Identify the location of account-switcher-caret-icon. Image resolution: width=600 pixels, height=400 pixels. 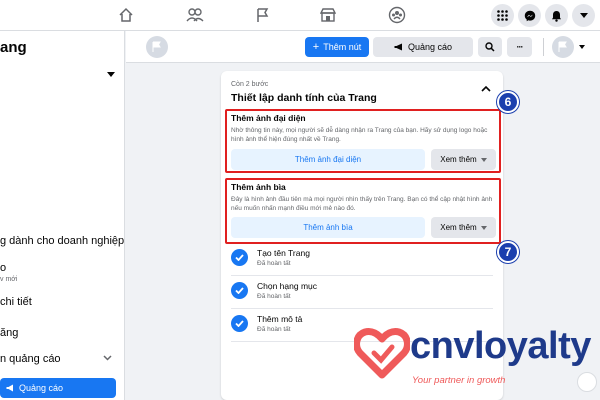
(582, 47).